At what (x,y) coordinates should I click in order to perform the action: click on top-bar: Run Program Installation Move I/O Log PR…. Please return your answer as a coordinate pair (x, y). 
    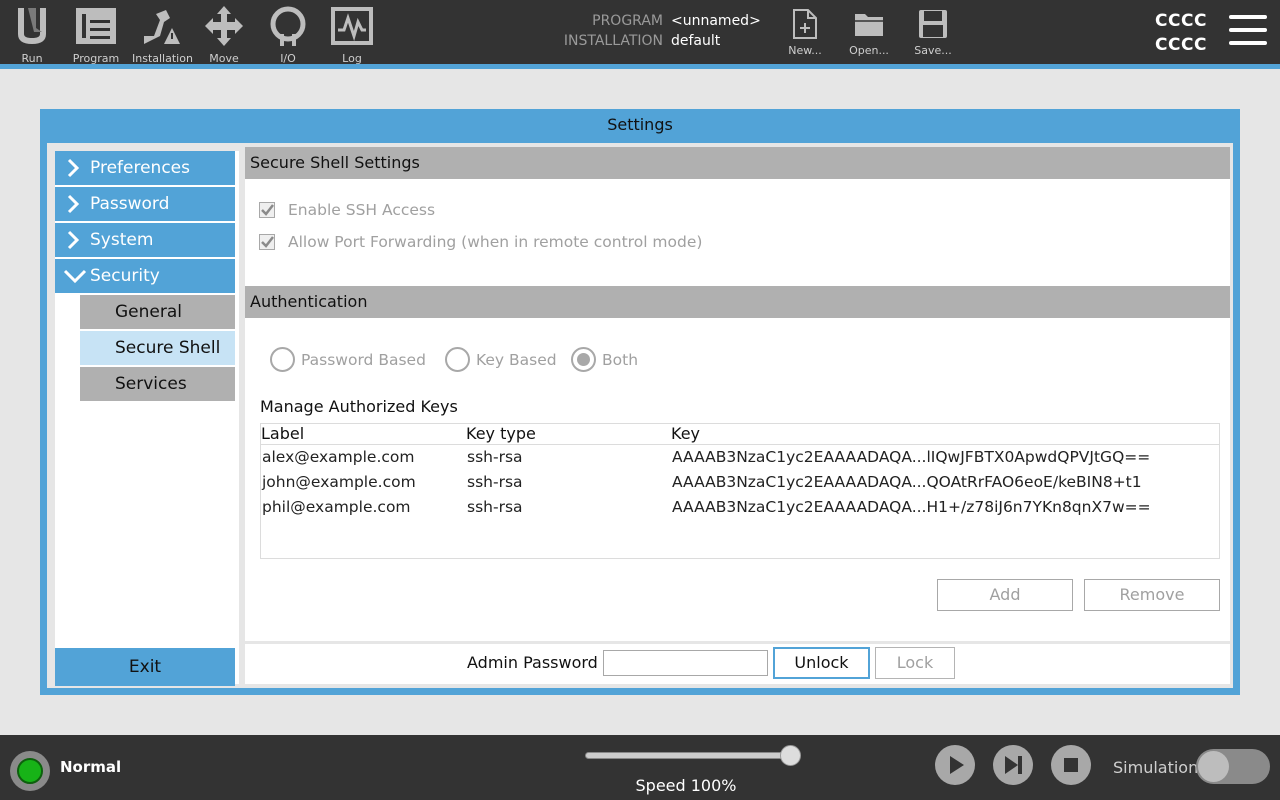
    Looking at the image, I should click on (640, 32).